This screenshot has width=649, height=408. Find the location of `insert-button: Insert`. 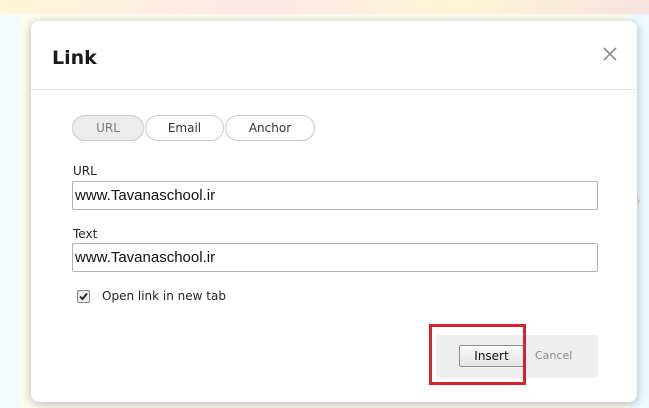

insert-button: Insert is located at coordinates (491, 356).